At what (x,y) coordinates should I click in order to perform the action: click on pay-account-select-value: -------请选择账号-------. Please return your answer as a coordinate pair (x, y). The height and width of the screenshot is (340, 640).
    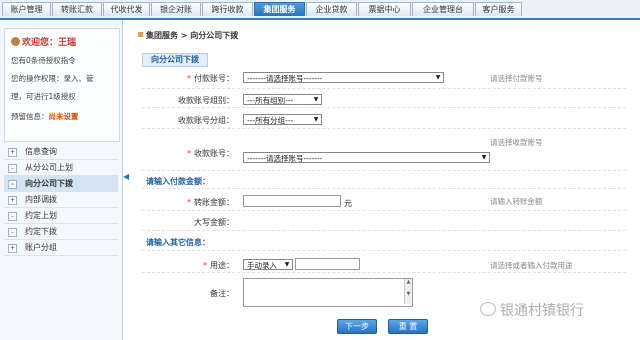
    Looking at the image, I should click on (285, 78).